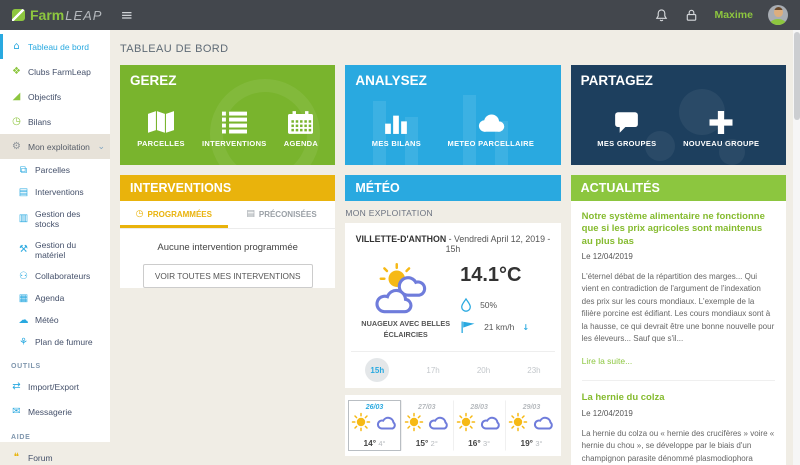 The width and height of the screenshot is (800, 465). I want to click on sidebar-item: ◷ Bilans, so click(55, 121).